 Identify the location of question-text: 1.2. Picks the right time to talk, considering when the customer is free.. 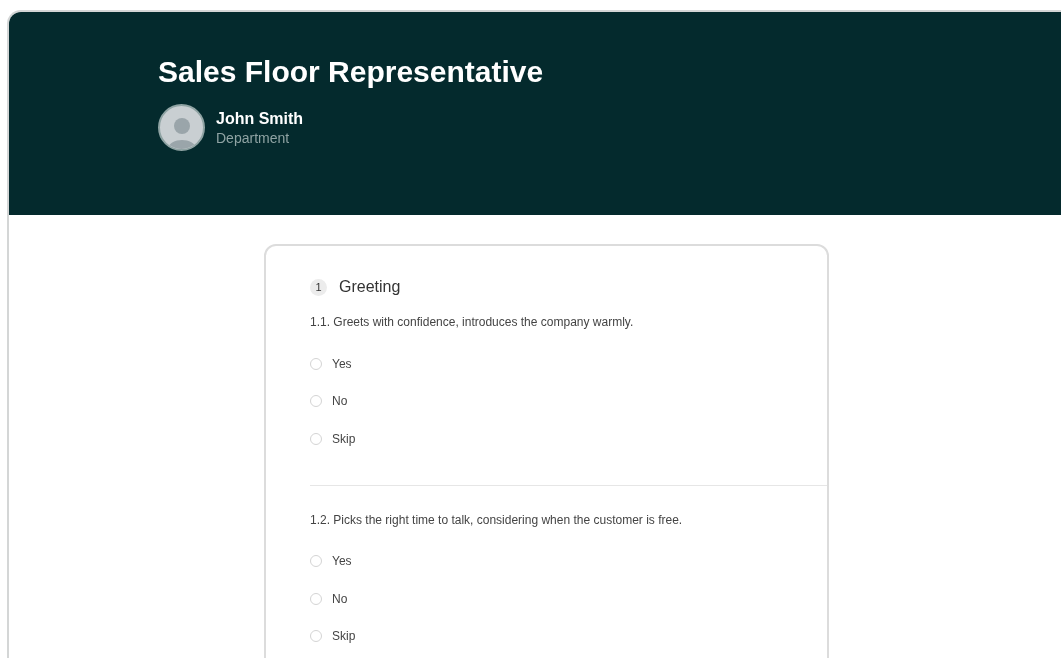
(497, 519).